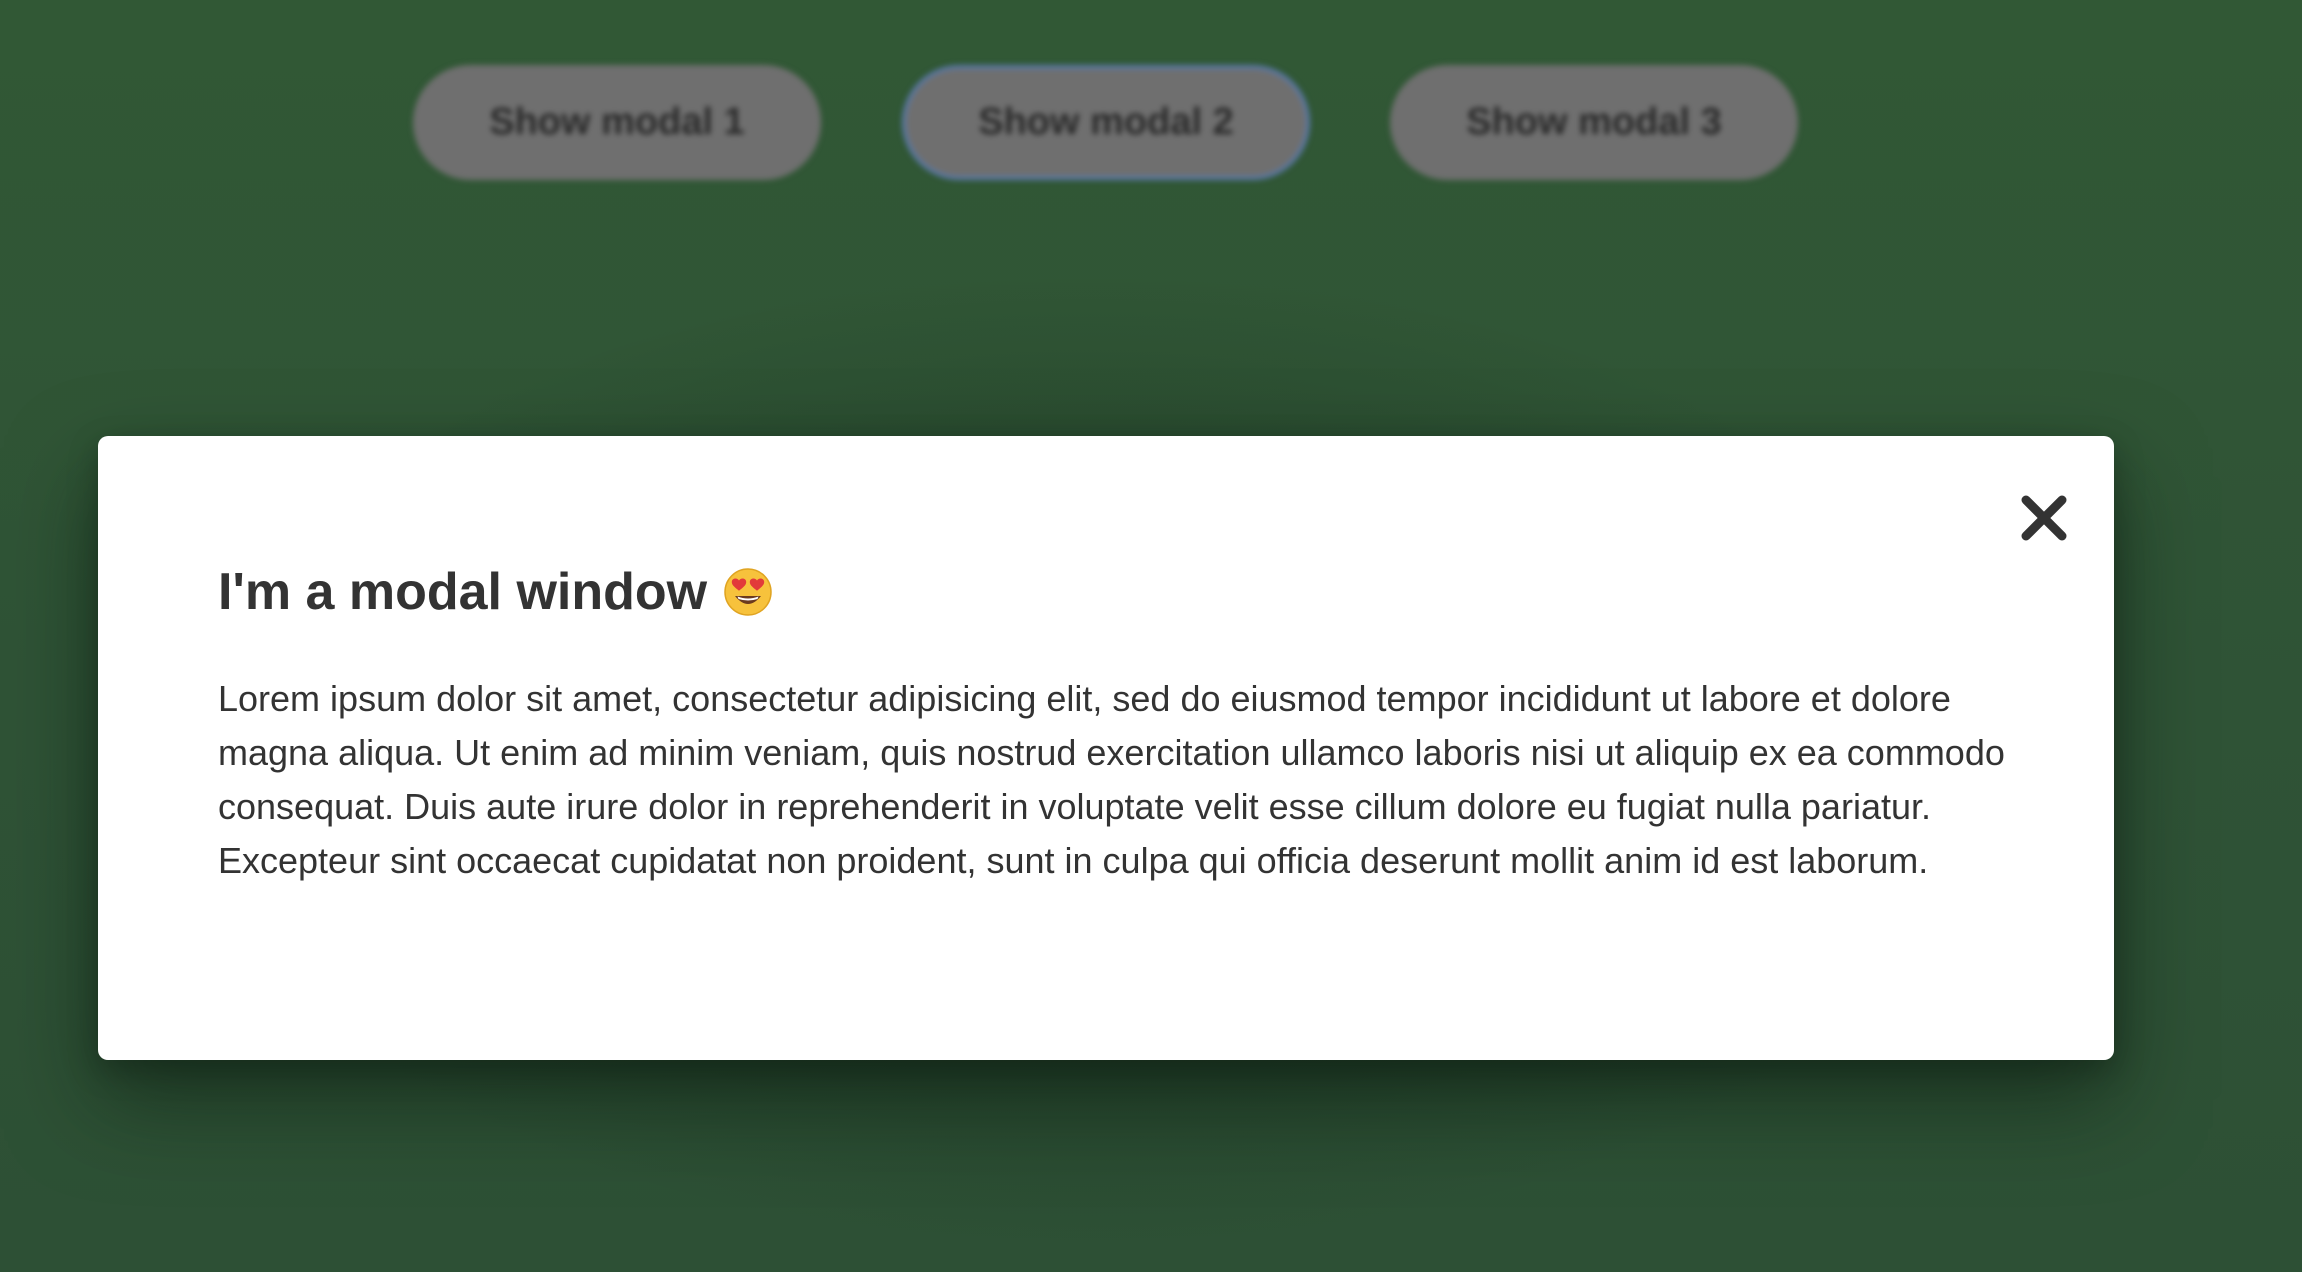  What do you see at coordinates (1594, 122) in the screenshot?
I see `show-modal-3-button: Show modal 3` at bounding box center [1594, 122].